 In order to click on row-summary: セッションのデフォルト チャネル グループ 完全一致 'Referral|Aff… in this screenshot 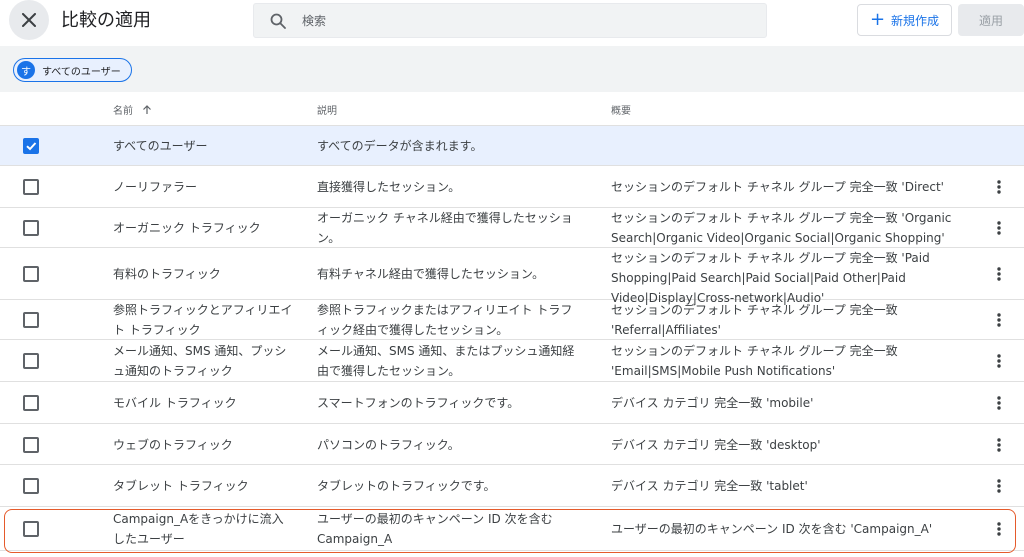, I will do `click(754, 320)`.